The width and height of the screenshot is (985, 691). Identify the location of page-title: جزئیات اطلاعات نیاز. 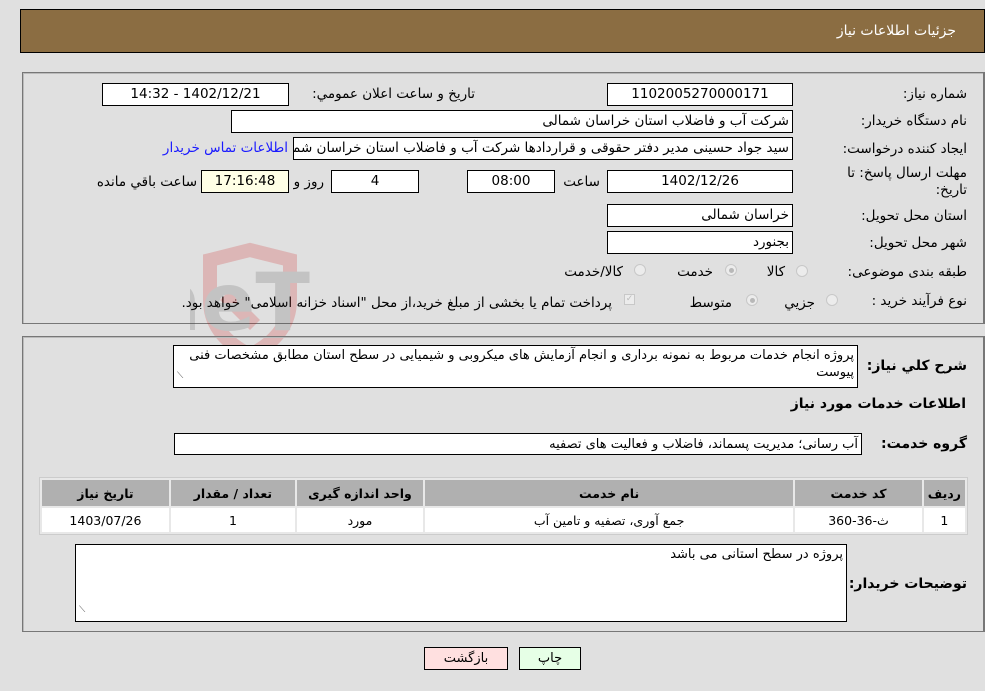
(896, 31).